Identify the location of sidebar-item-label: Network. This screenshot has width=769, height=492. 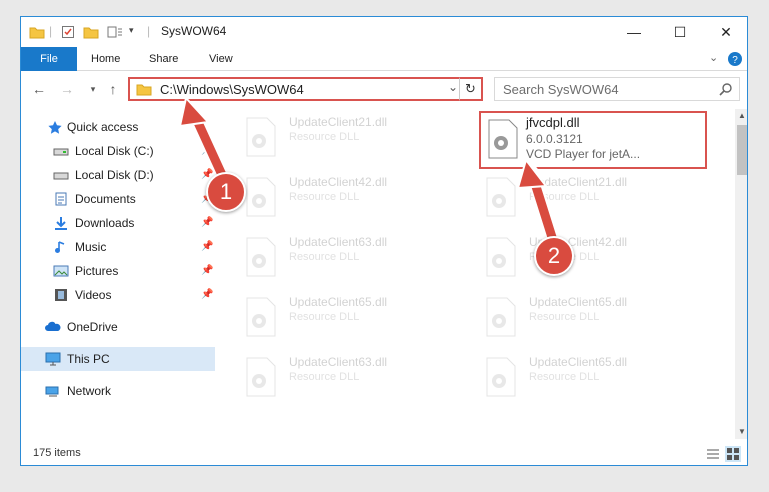
(89, 391).